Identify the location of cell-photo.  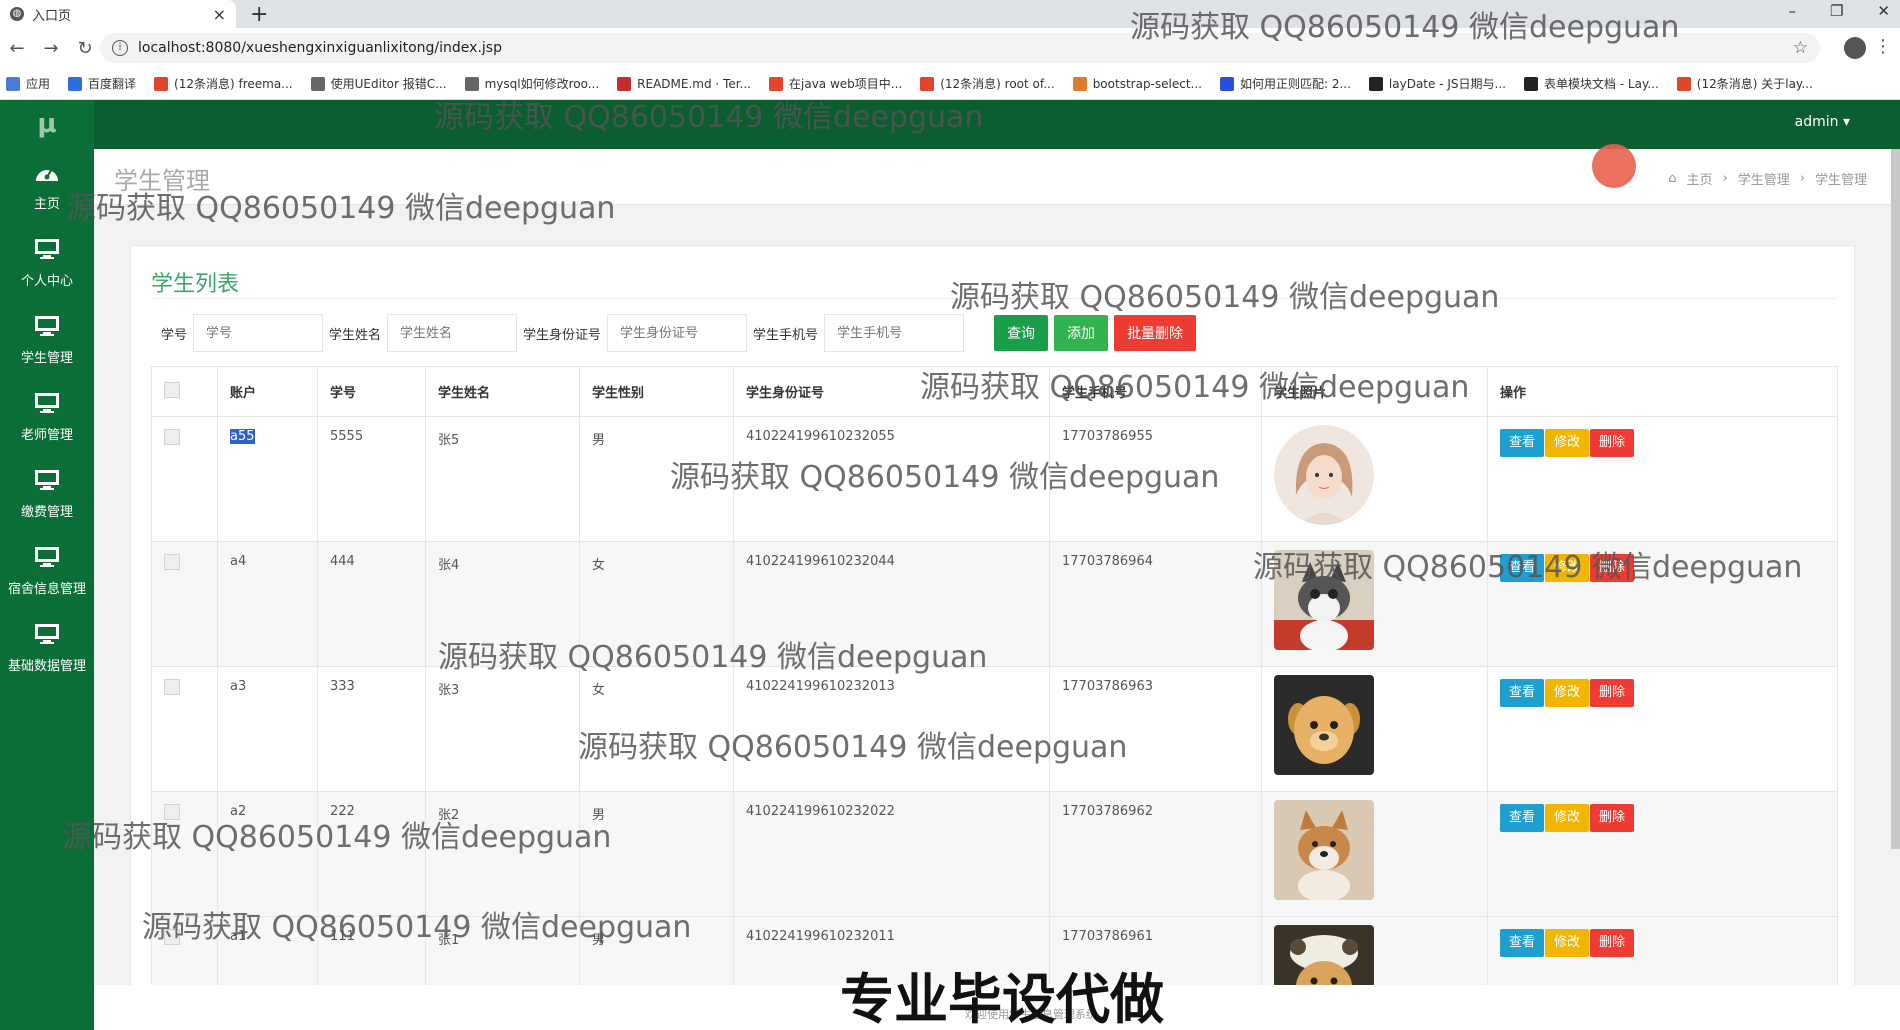
(1374, 854).